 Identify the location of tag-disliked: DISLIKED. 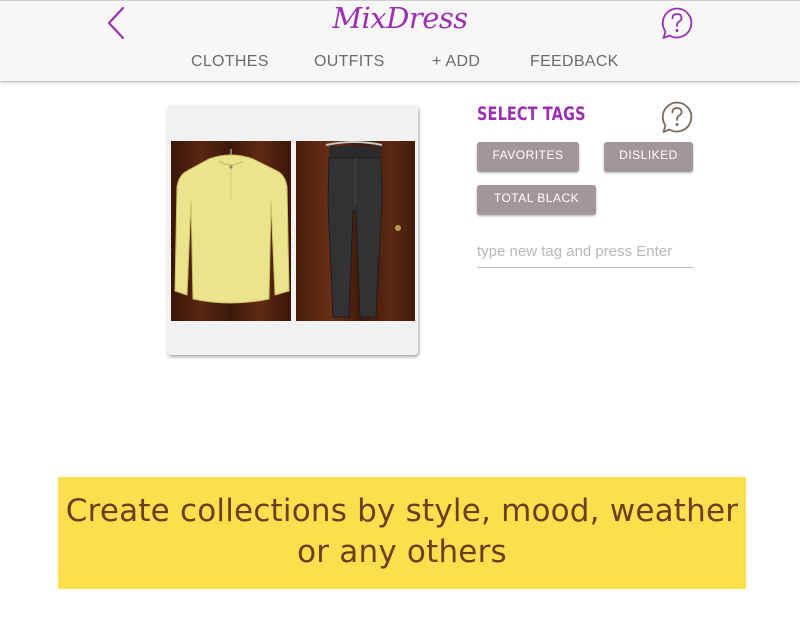
(648, 157).